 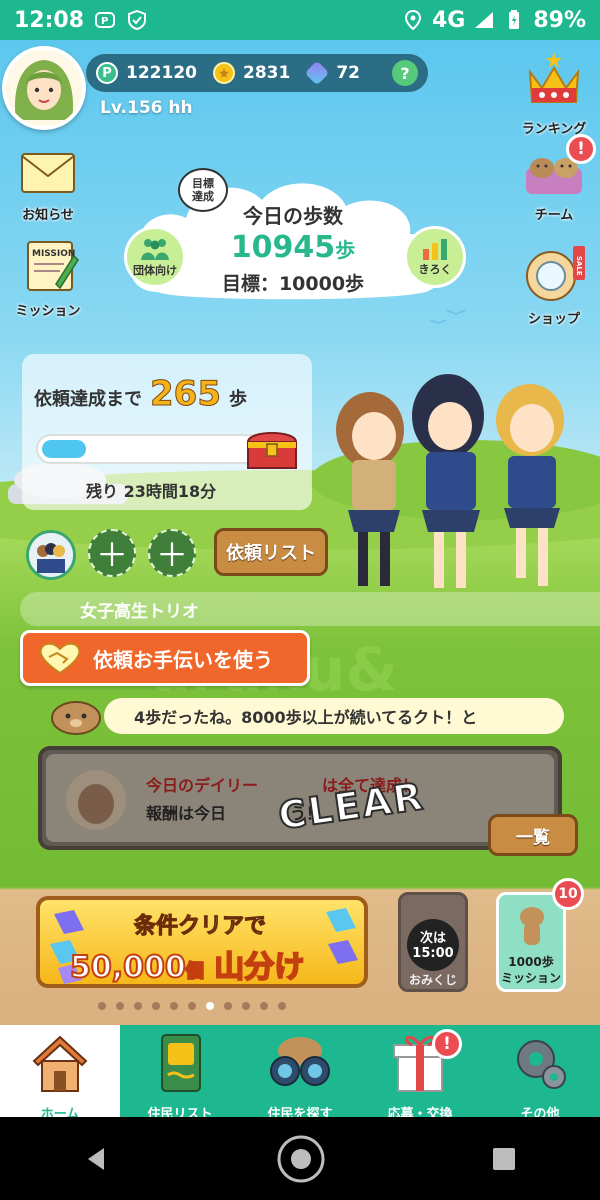 What do you see at coordinates (88, 399) in the screenshot?
I see `request-prefix: 依頼達成まで` at bounding box center [88, 399].